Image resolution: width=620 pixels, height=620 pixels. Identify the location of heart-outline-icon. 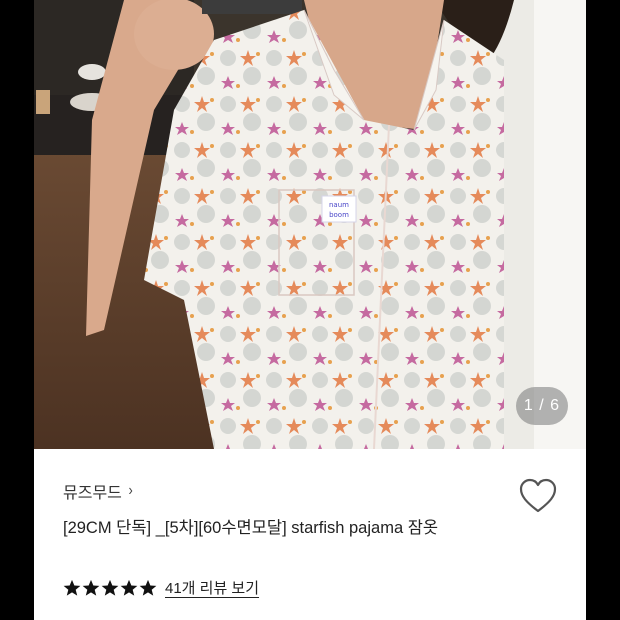
(538, 496).